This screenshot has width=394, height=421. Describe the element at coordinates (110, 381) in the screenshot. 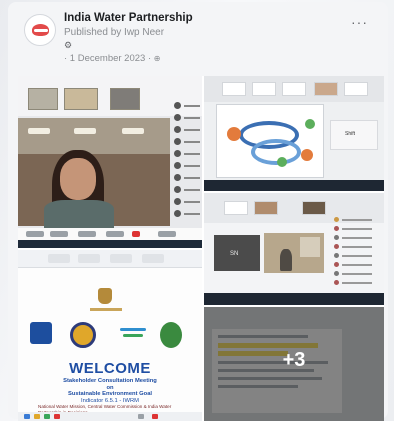

I see `slide-line: Stakeholder Consultation Meeting` at that location.